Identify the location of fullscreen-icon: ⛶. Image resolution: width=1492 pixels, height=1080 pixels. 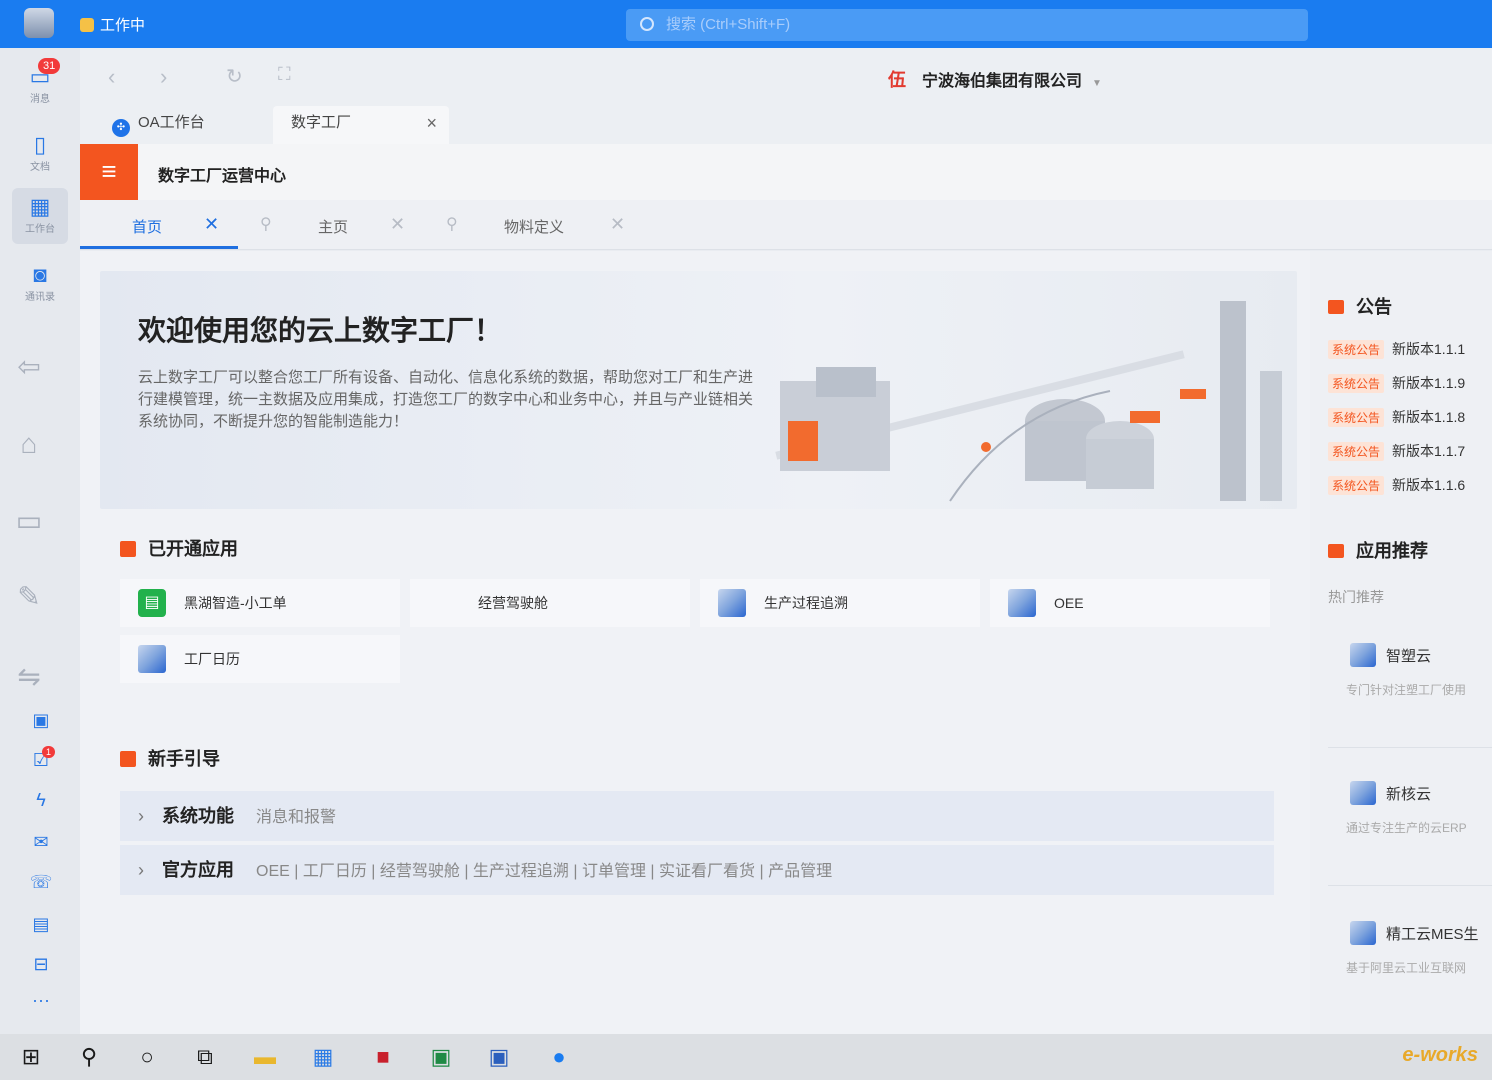
(284, 74).